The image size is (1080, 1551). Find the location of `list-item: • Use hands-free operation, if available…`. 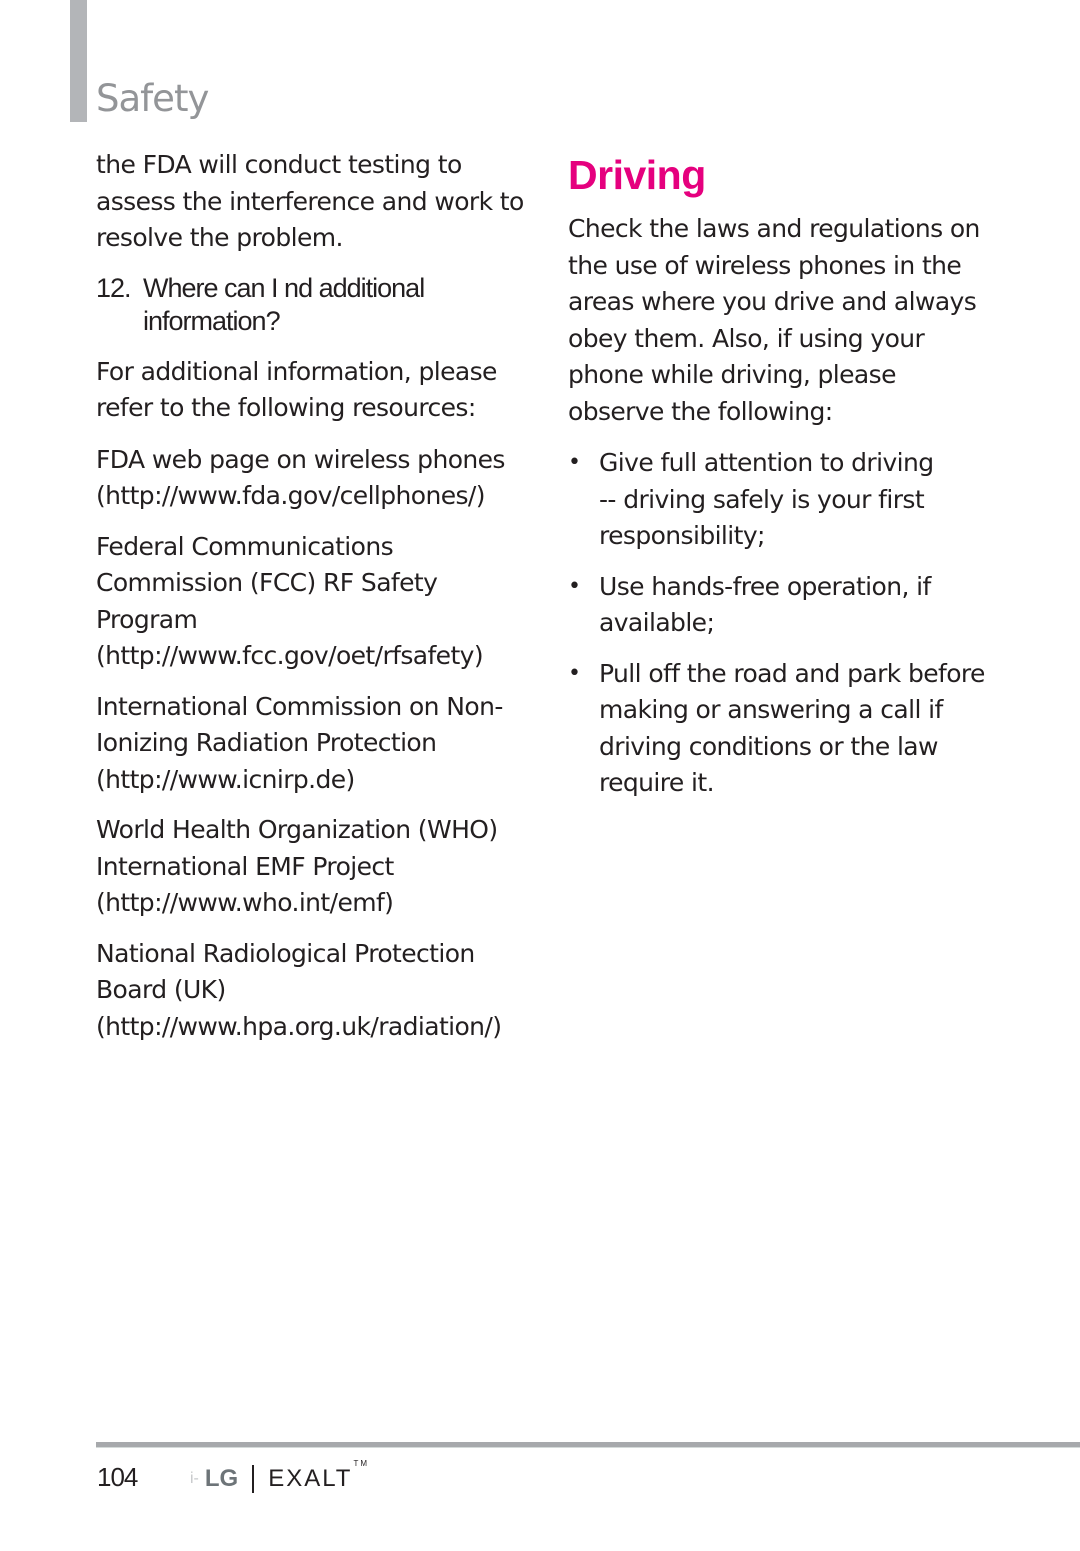

list-item: • Use hands-free operation, if available… is located at coordinates (788, 605).